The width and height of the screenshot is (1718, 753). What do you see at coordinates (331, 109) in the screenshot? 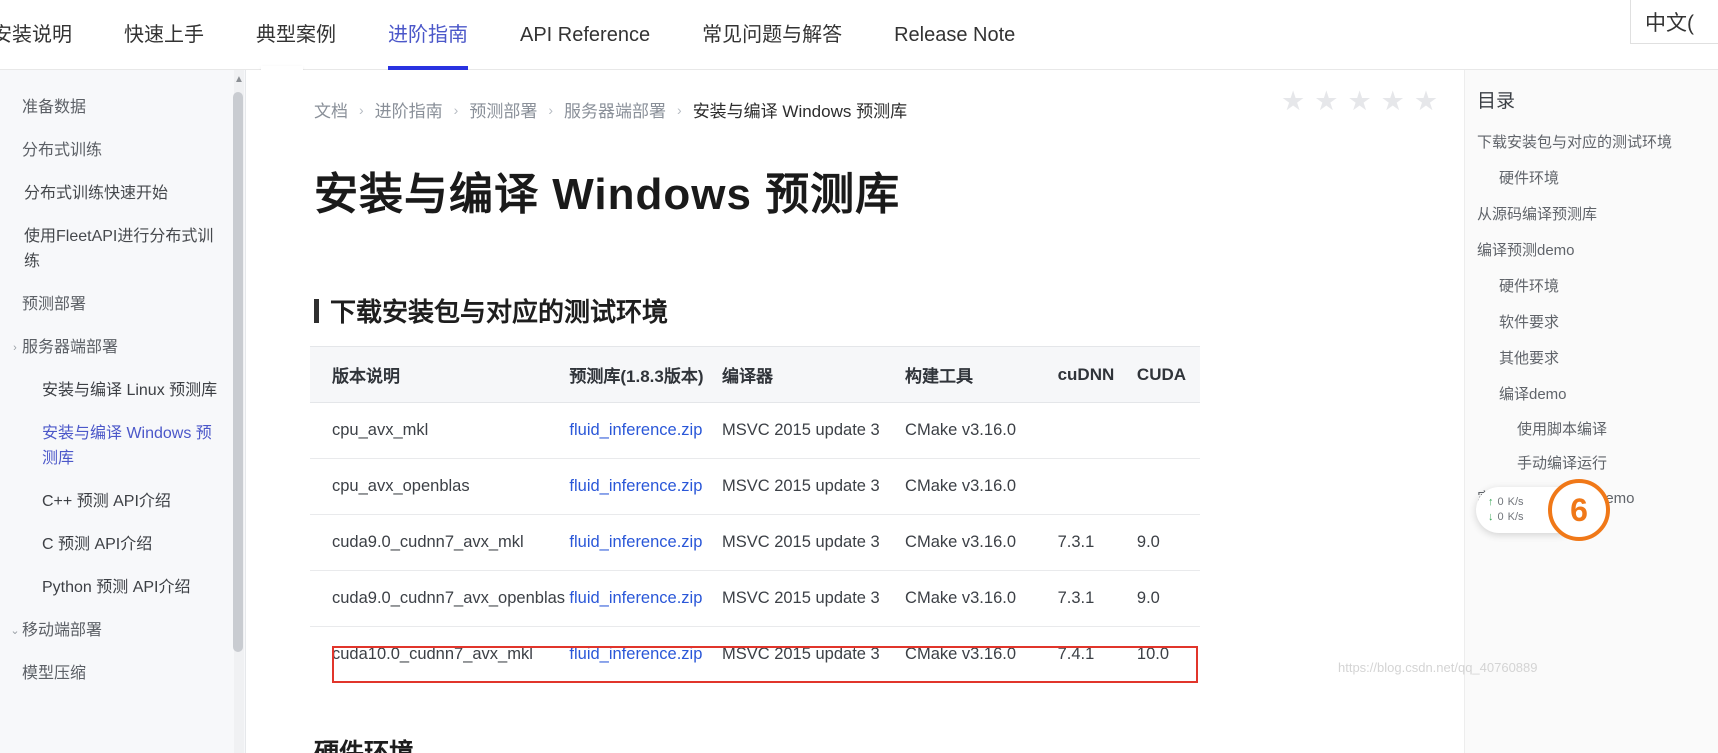
I see `breadcrumb-item-0: 文档` at bounding box center [331, 109].